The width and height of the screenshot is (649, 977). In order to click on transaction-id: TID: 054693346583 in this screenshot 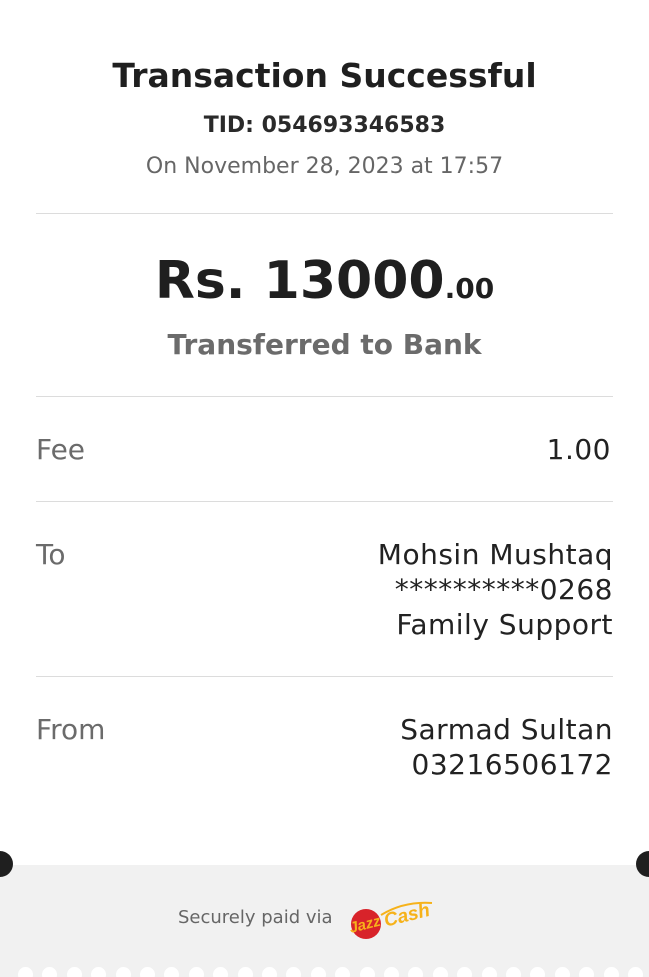, I will do `click(324, 125)`.